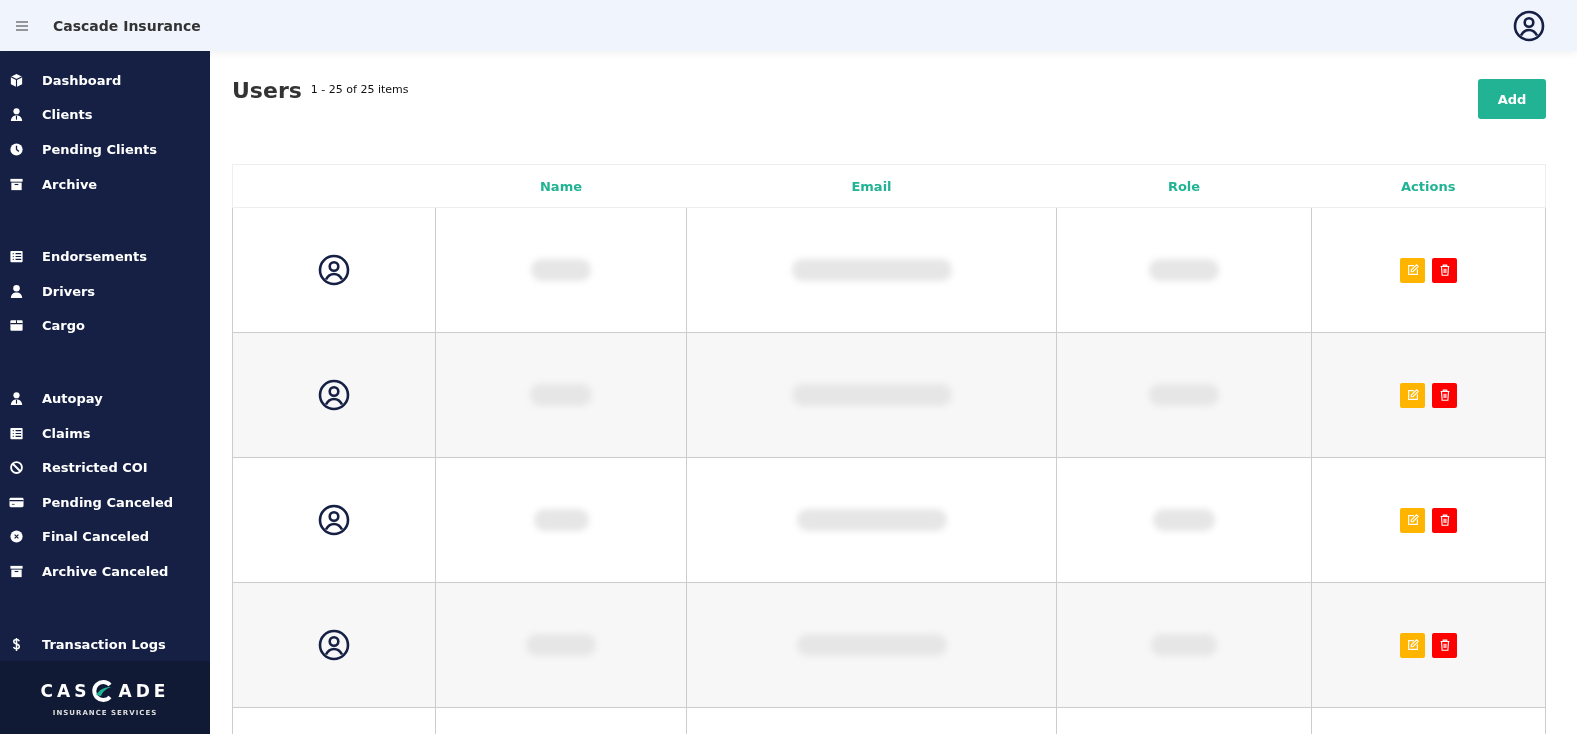 The width and height of the screenshot is (1577, 734). I want to click on column-header: Role, so click(1184, 186).